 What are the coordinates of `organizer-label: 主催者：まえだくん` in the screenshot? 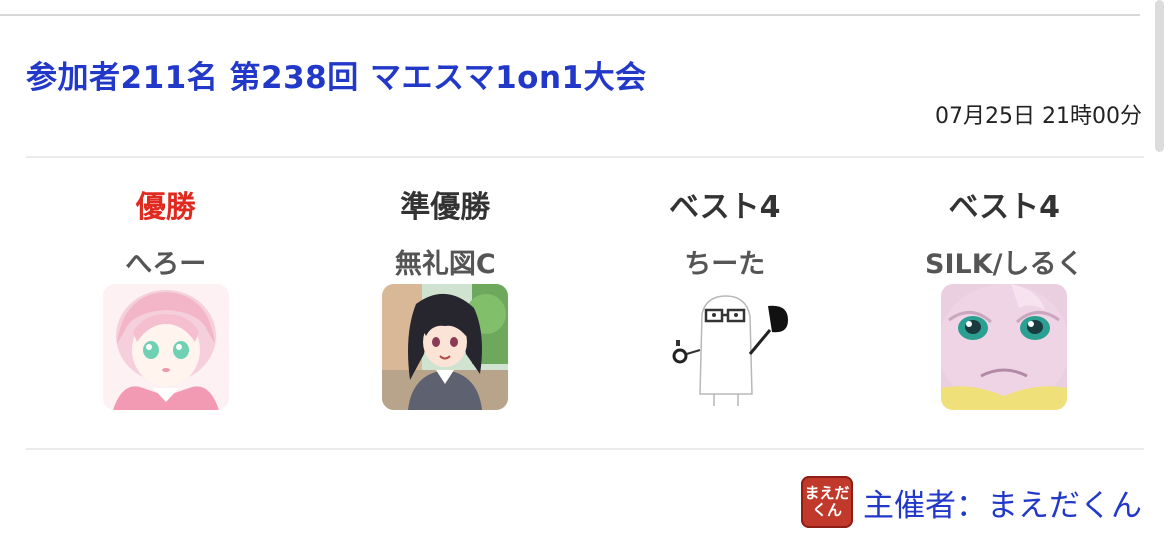 It's located at (1002, 502).